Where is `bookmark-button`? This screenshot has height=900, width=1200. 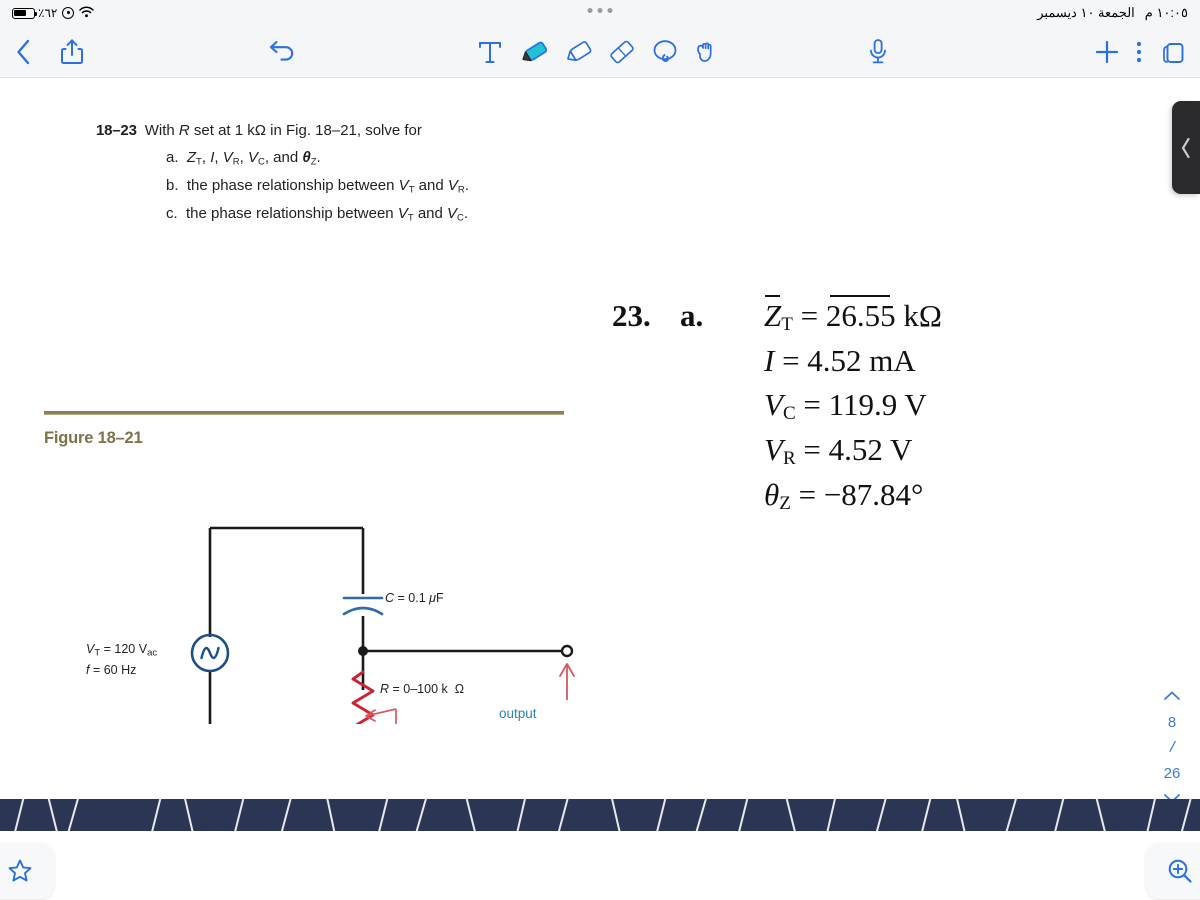 bookmark-button is located at coordinates (27, 871).